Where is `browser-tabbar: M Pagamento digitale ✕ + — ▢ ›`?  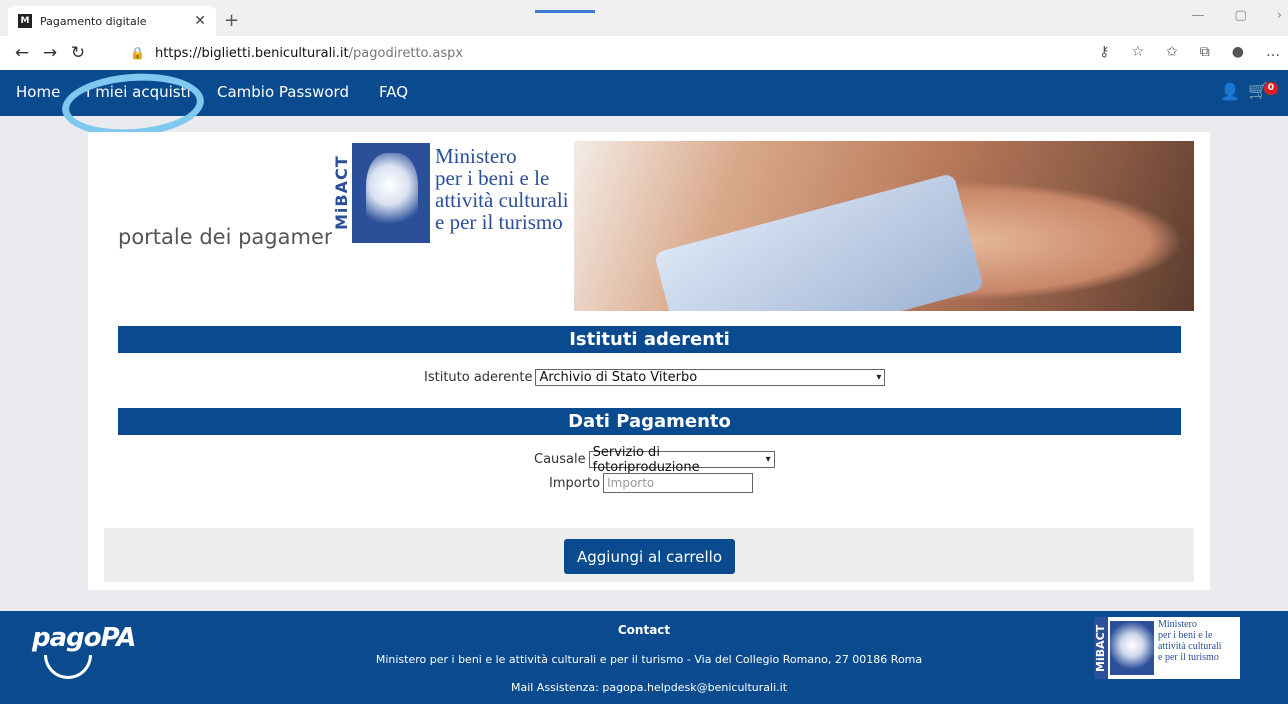 browser-tabbar: M Pagamento digitale ✕ + — ▢ › is located at coordinates (644, 18).